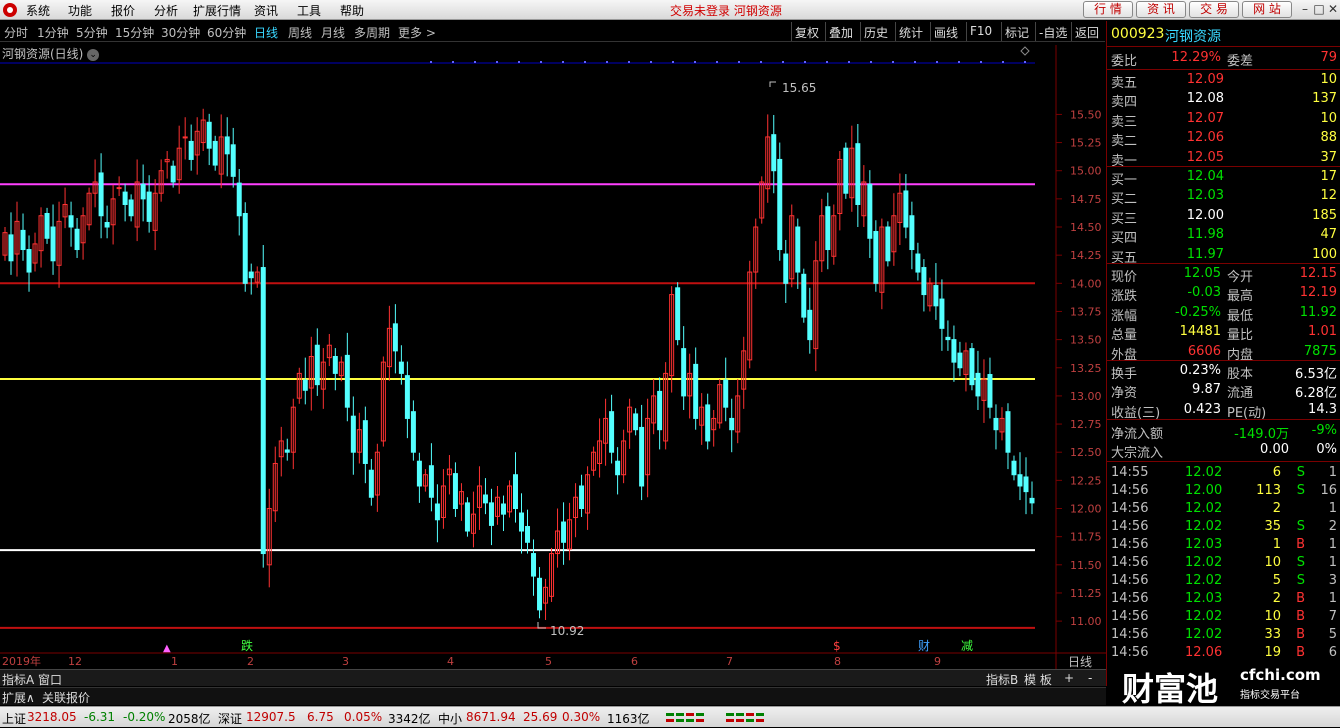  Describe the element at coordinates (80, 10) in the screenshot. I see `menu-function: 功能` at that location.